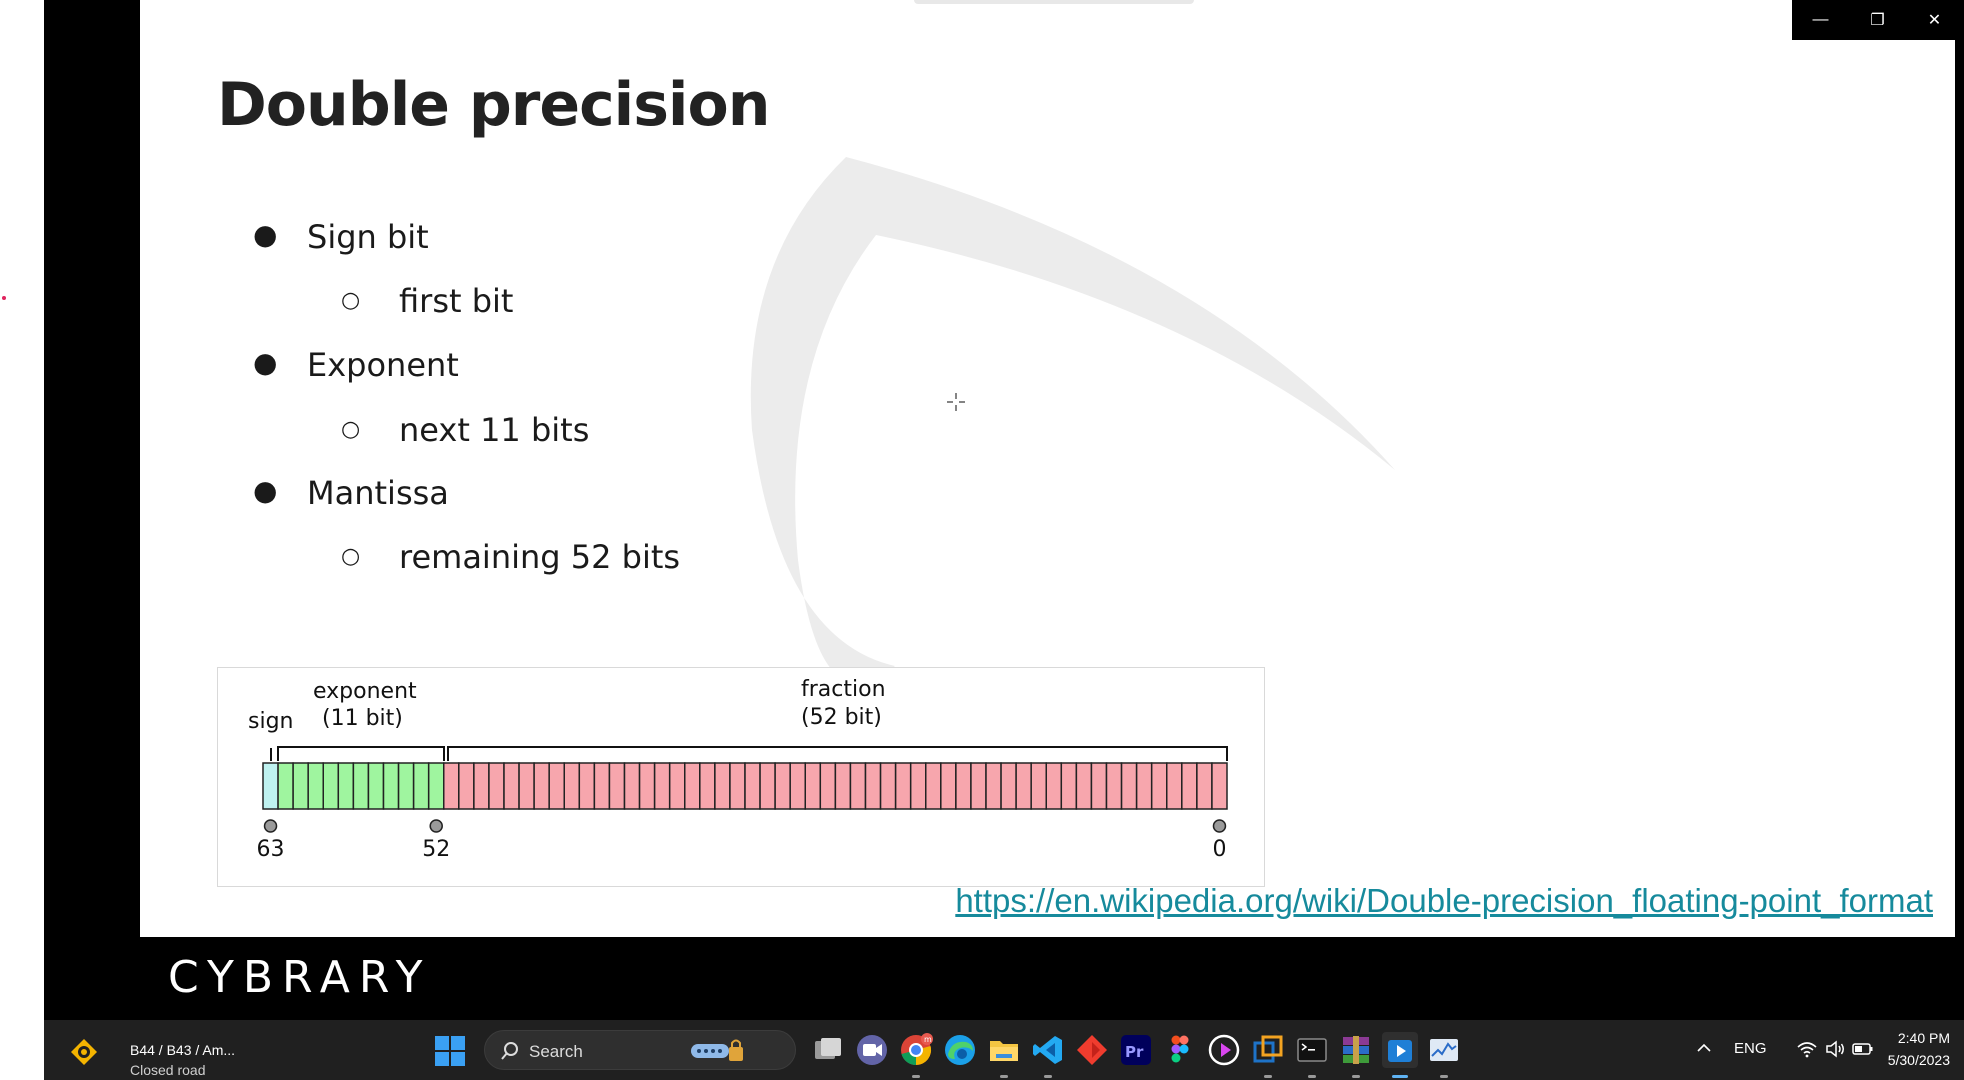 The height and width of the screenshot is (1080, 1964). I want to click on file-explorer-icon, so click(1004, 1055).